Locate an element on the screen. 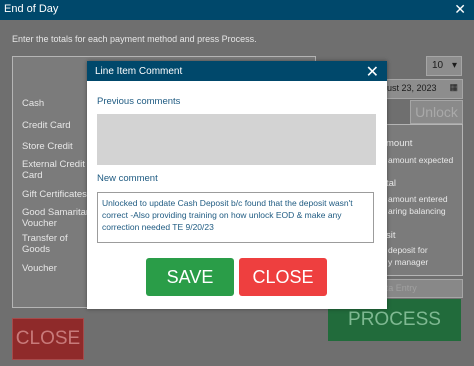 This screenshot has height=366, width=474. section-text-deposit-for: deposit for is located at coordinates (408, 250).